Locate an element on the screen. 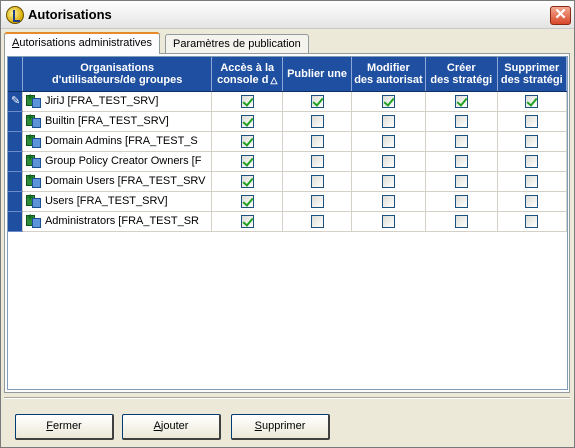 The width and height of the screenshot is (575, 448). table-row: + Group Policy Creator Owners [F is located at coordinates (287, 161).